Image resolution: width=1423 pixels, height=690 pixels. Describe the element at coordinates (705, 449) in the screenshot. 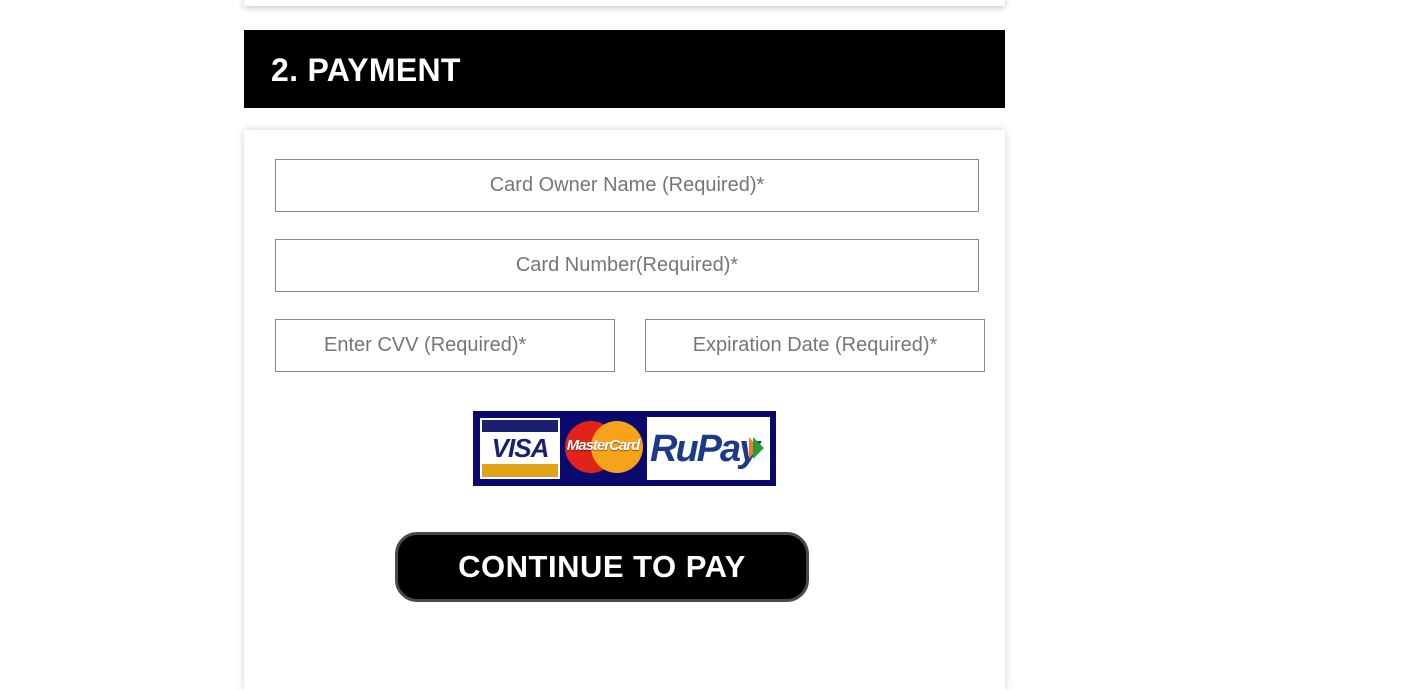

I see `rupay-logo-text: RuPay` at that location.